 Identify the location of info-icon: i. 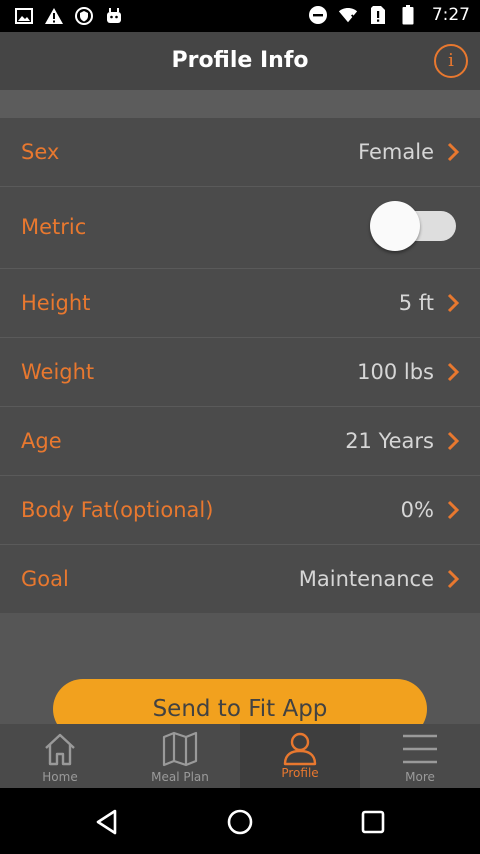
(451, 60).